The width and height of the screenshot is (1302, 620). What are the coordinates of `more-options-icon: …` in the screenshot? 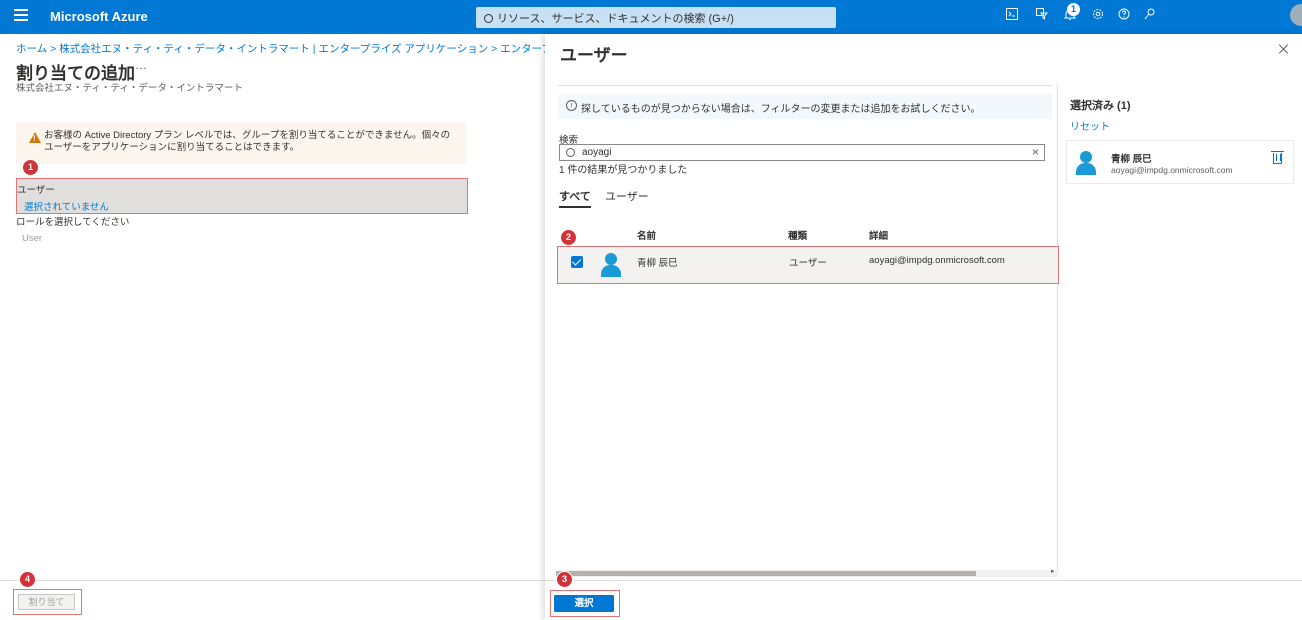 It's located at (141, 65).